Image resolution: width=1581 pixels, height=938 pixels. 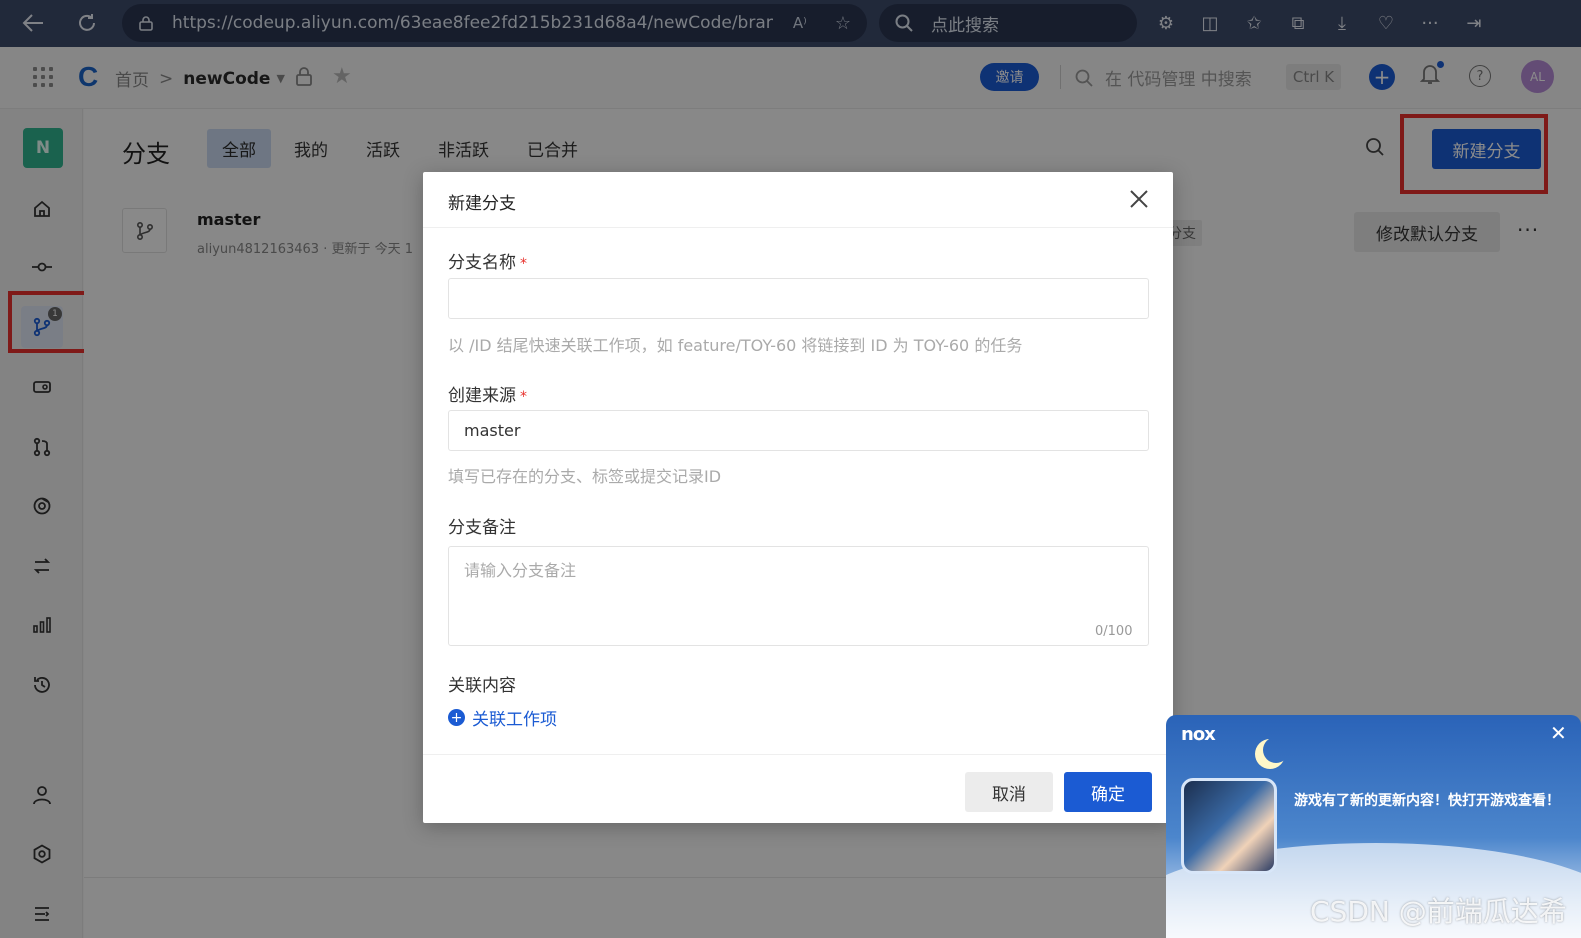 What do you see at coordinates (1276, 750) in the screenshot?
I see `moon-icon` at bounding box center [1276, 750].